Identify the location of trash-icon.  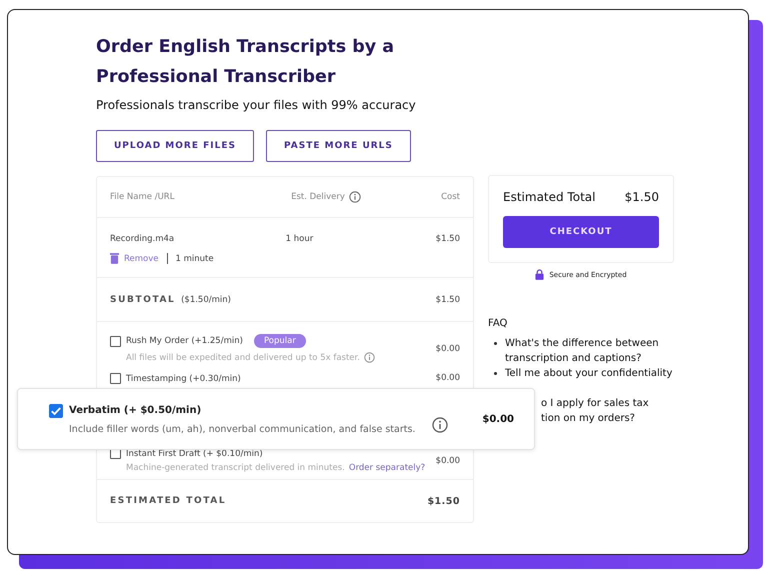
(114, 258).